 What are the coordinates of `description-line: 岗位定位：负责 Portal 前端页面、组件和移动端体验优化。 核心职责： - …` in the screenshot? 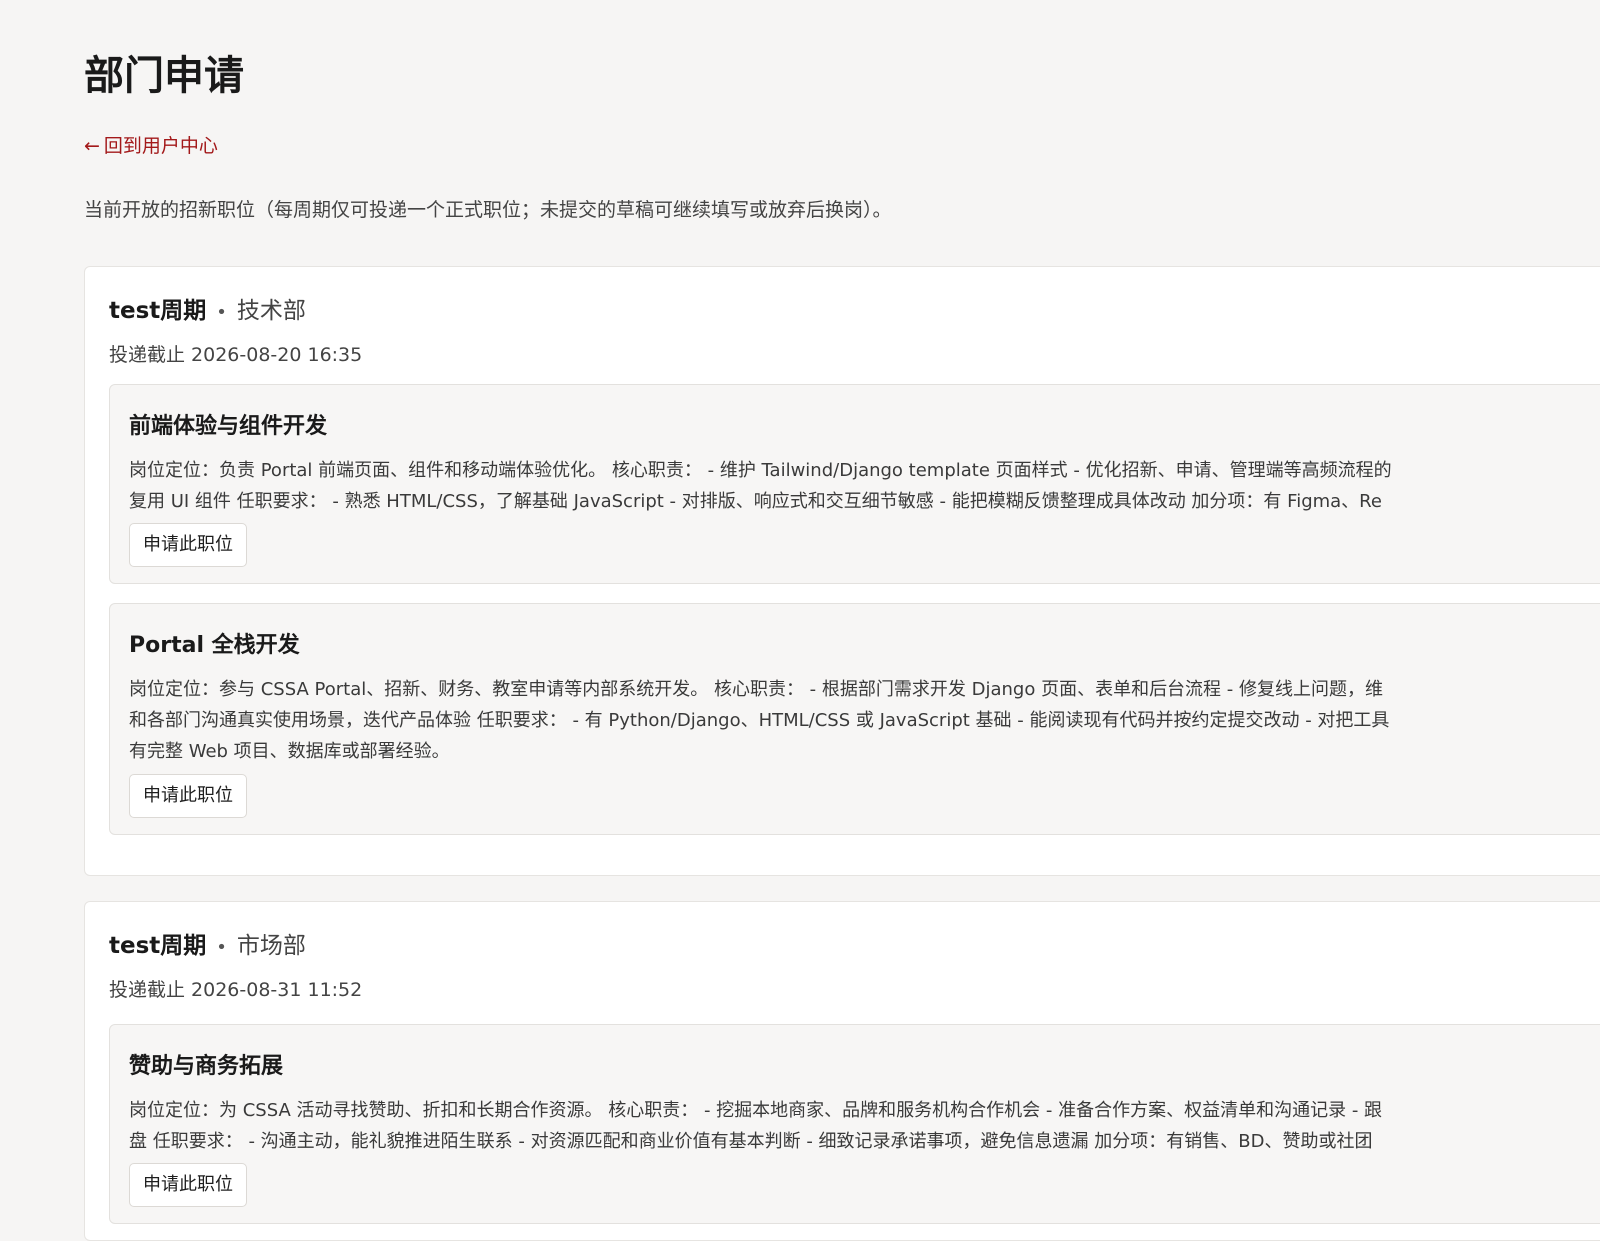 It's located at (760, 470).